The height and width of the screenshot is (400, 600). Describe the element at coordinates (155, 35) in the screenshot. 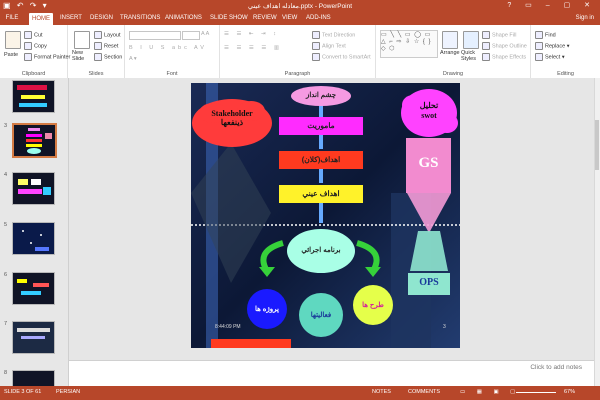

I see `font-name-input` at that location.